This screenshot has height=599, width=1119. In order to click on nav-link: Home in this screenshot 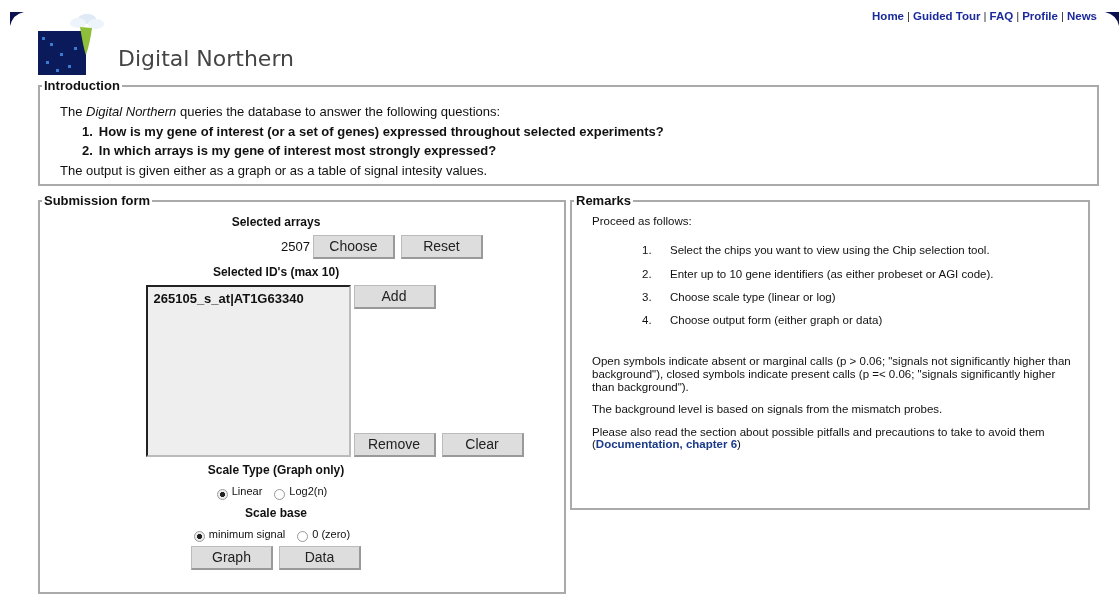, I will do `click(888, 16)`.